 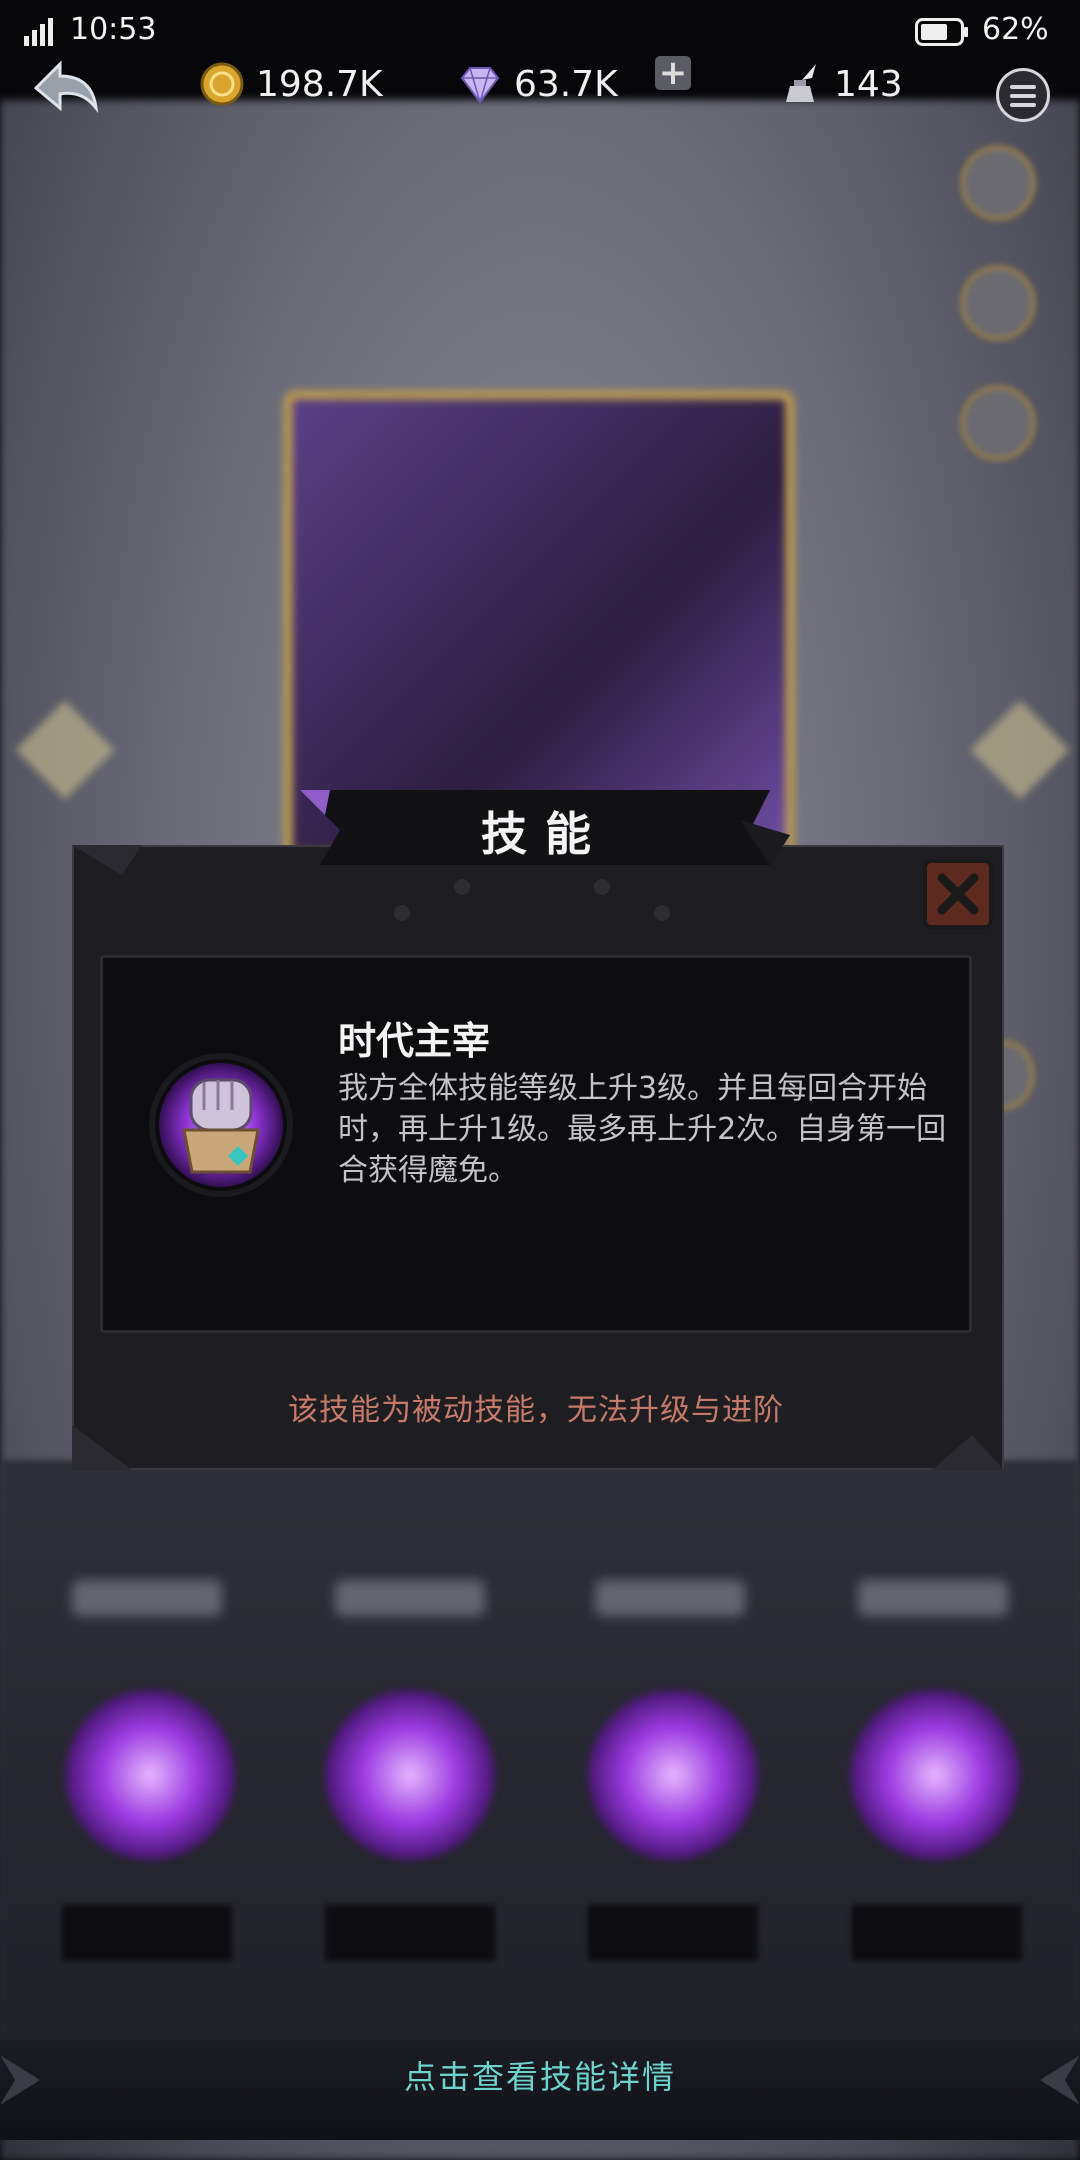 What do you see at coordinates (221, 1125) in the screenshot?
I see `fist-skill-icon` at bounding box center [221, 1125].